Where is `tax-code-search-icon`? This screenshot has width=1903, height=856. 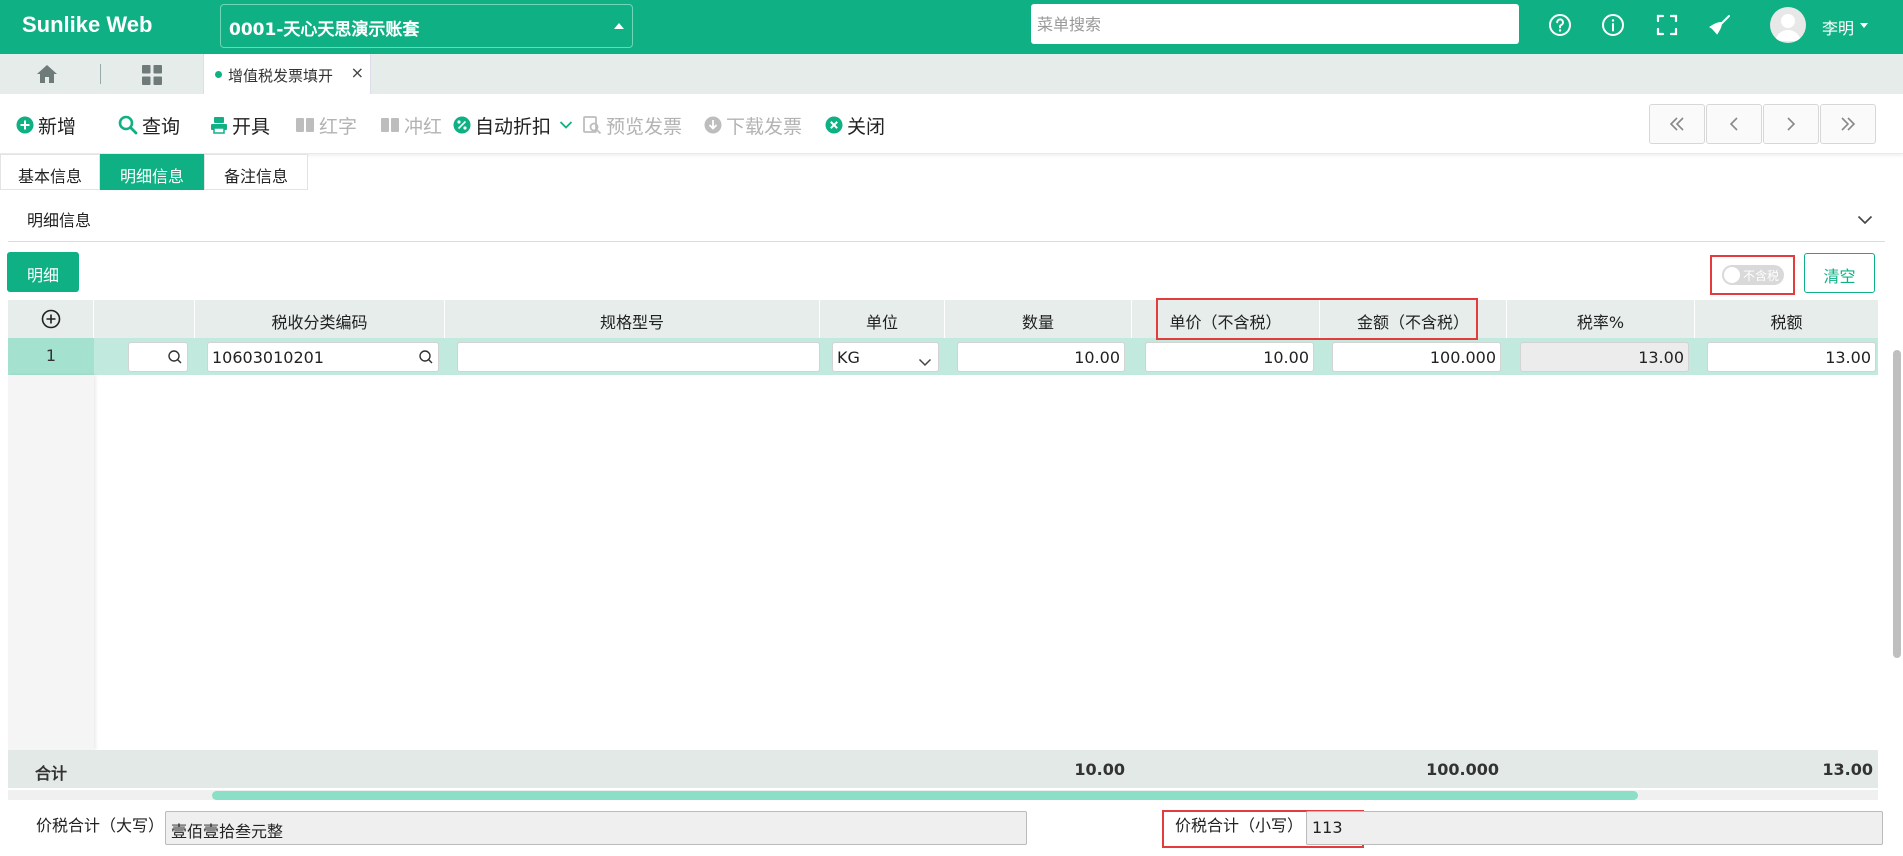 tax-code-search-icon is located at coordinates (426, 359).